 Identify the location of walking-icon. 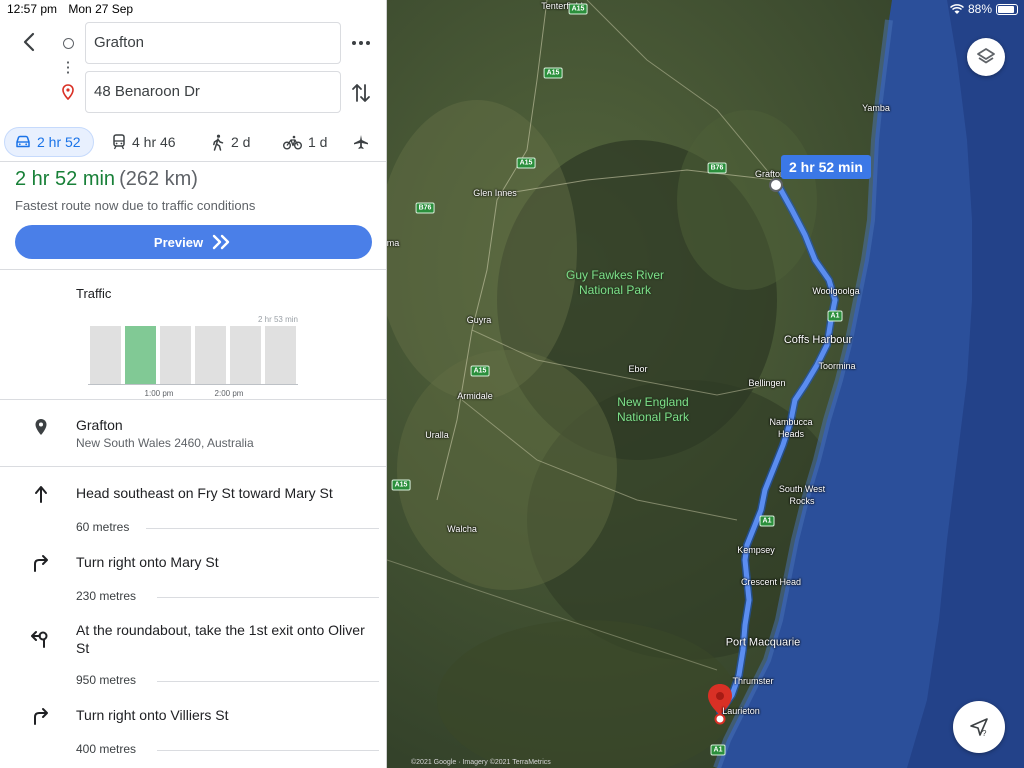
(218, 142).